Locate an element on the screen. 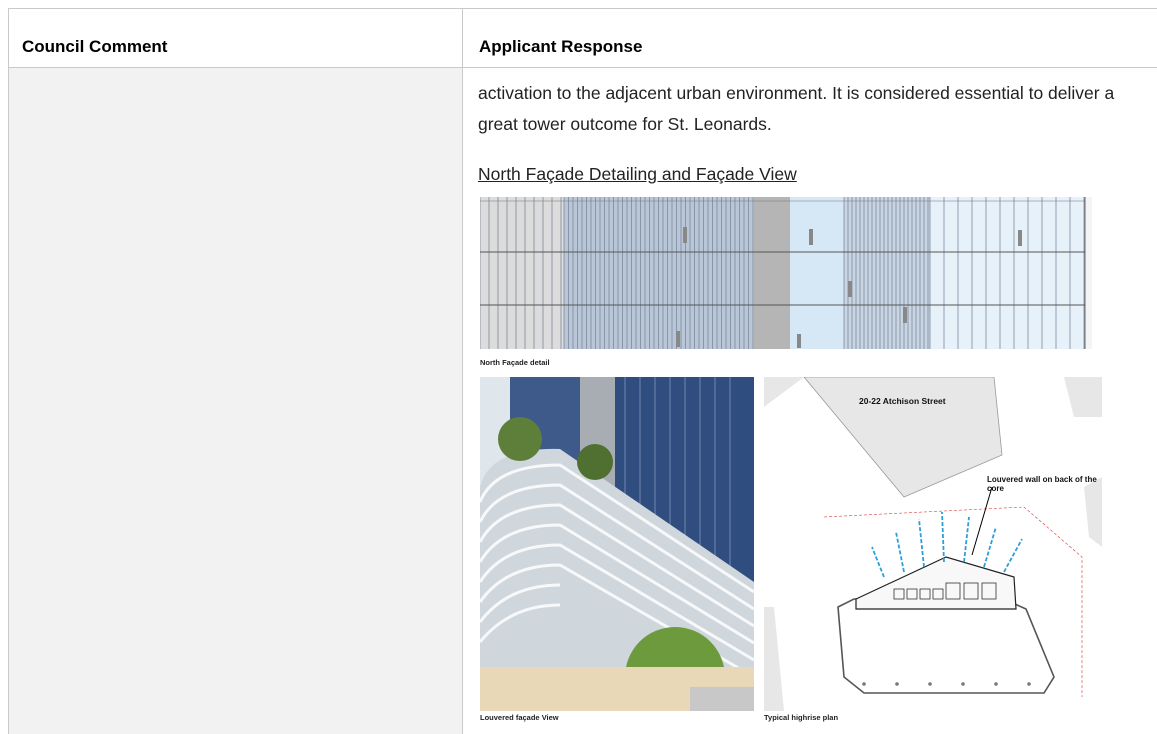 Image resolution: width=1157 pixels, height=734 pixels. plan-caption: Typical highrise plan is located at coordinates (801, 717).